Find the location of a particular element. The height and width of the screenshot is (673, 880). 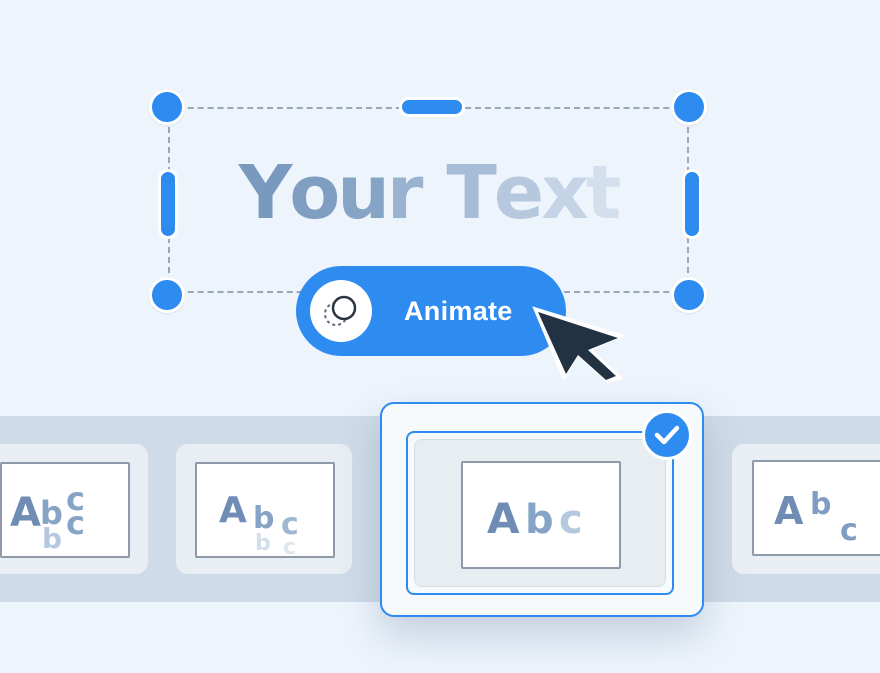

animation-preset-card: A b c b c is located at coordinates (264, 509).